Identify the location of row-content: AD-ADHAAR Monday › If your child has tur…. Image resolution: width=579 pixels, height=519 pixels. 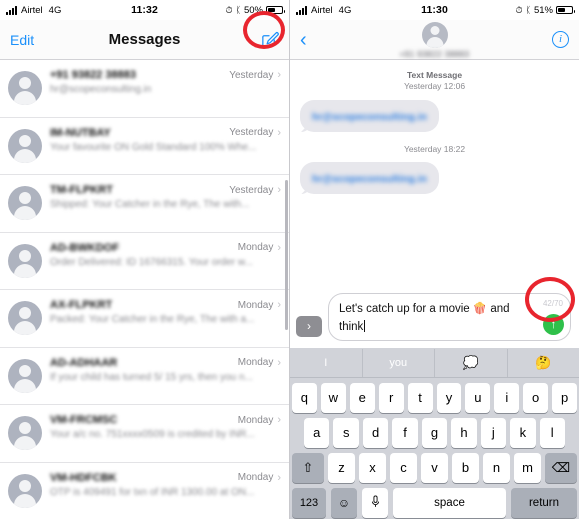
(165, 370).